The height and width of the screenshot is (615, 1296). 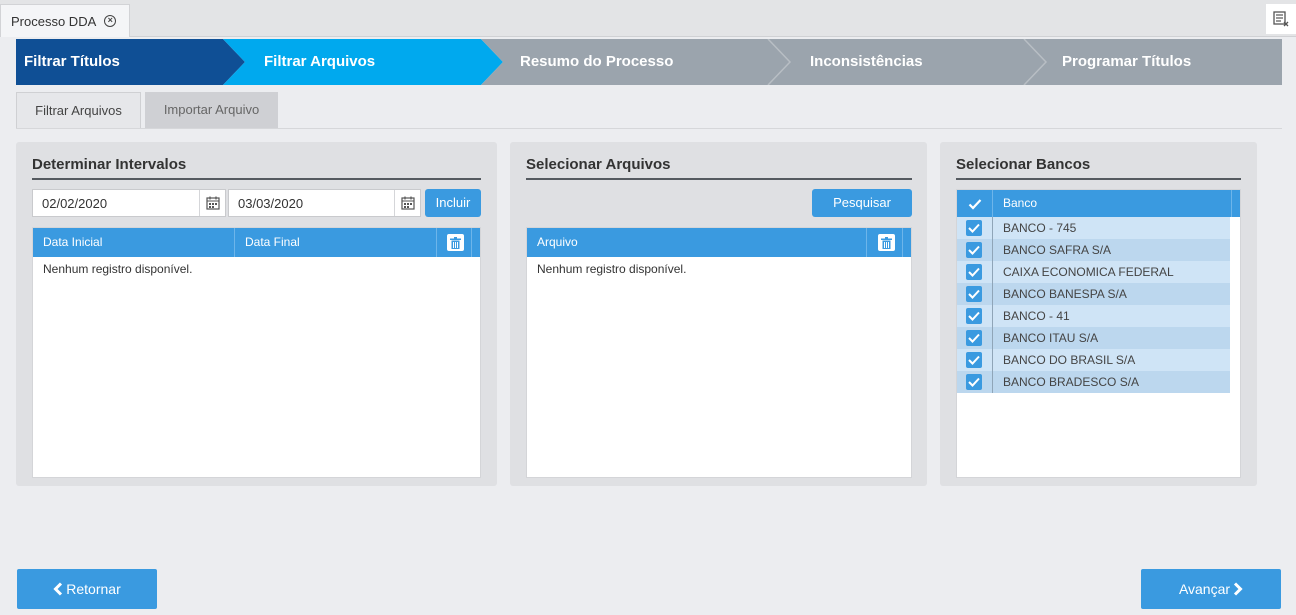 I want to click on select-all-check-icon, so click(x=975, y=203).